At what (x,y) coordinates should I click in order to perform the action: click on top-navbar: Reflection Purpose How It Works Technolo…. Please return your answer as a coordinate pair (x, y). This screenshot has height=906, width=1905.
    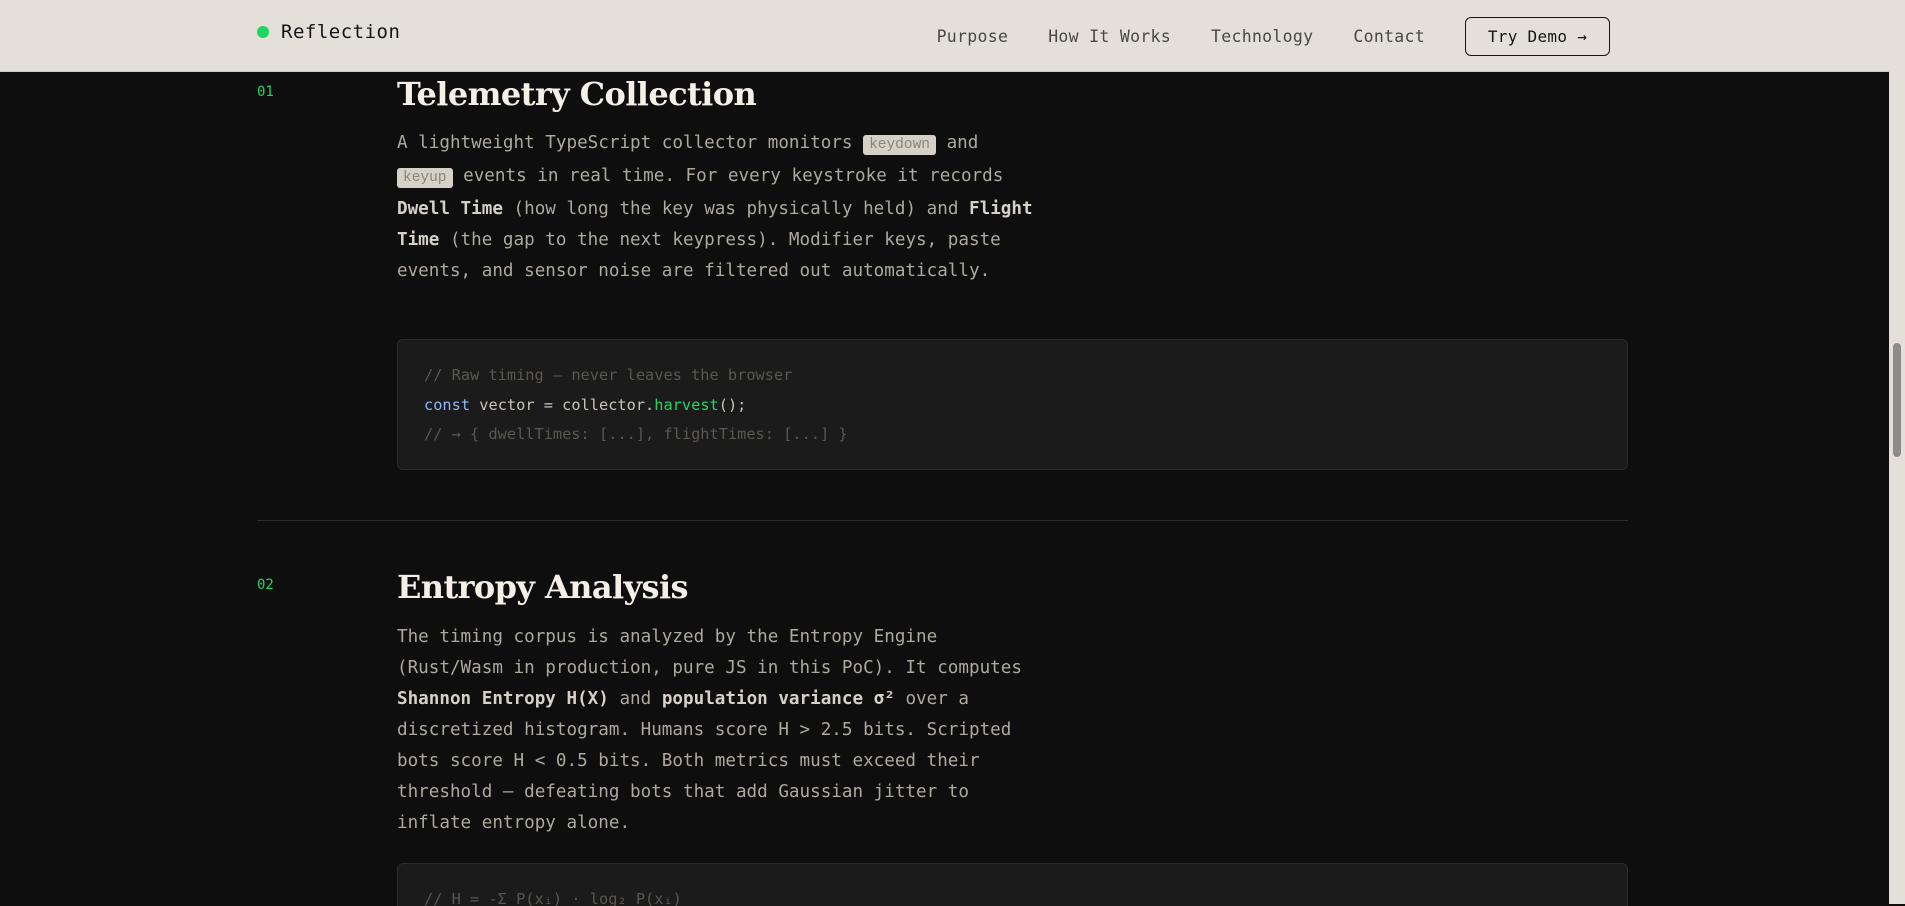
    Looking at the image, I should click on (944, 36).